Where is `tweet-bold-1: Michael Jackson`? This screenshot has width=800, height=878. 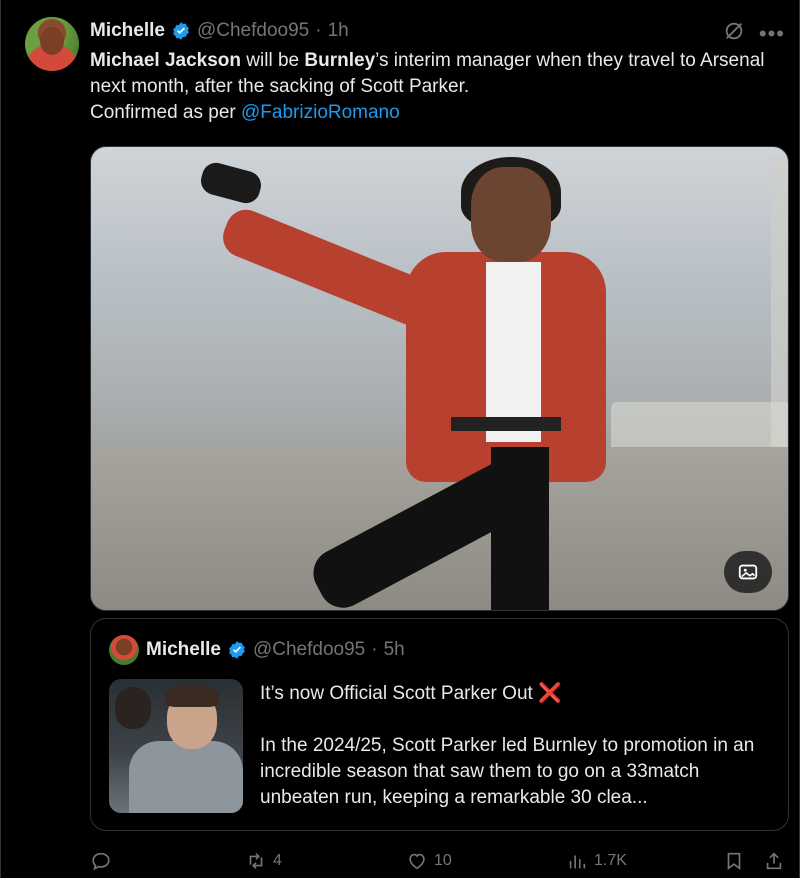 tweet-bold-1: Michael Jackson is located at coordinates (166, 60).